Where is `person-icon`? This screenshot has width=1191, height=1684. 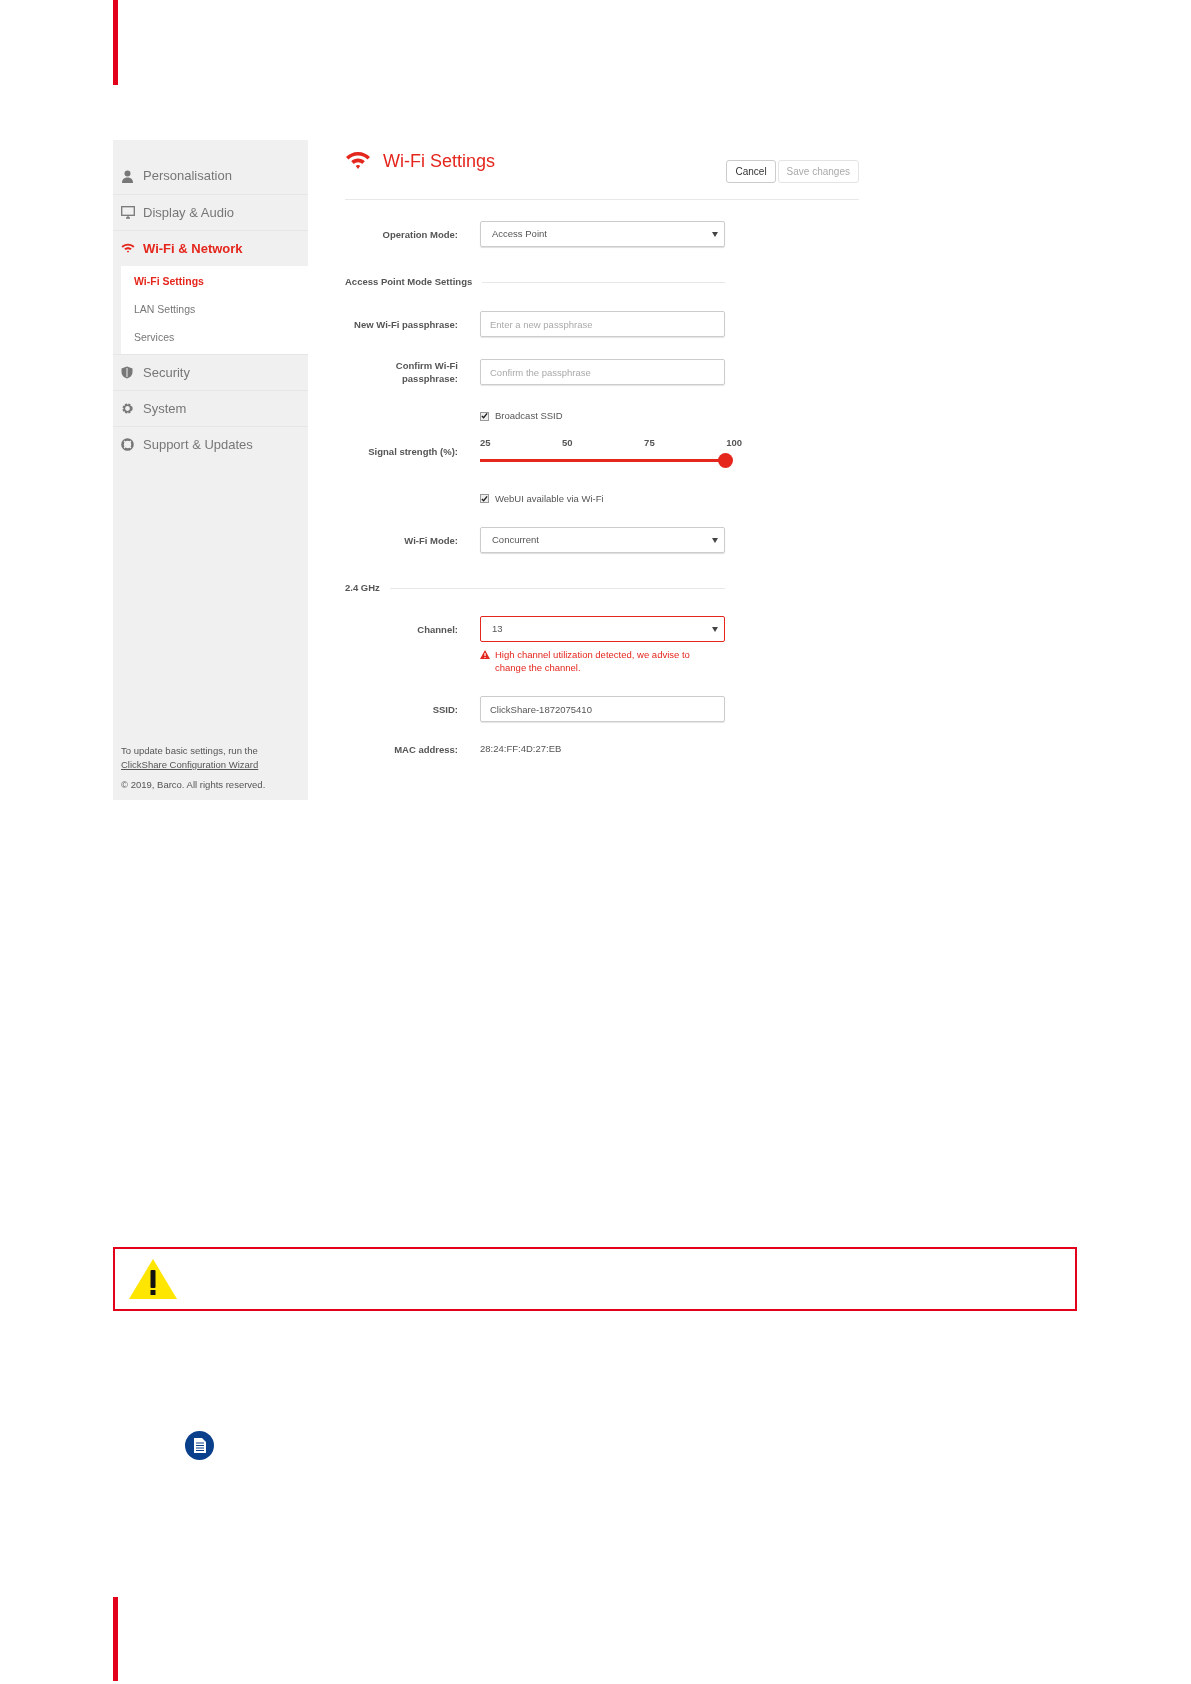 person-icon is located at coordinates (127, 176).